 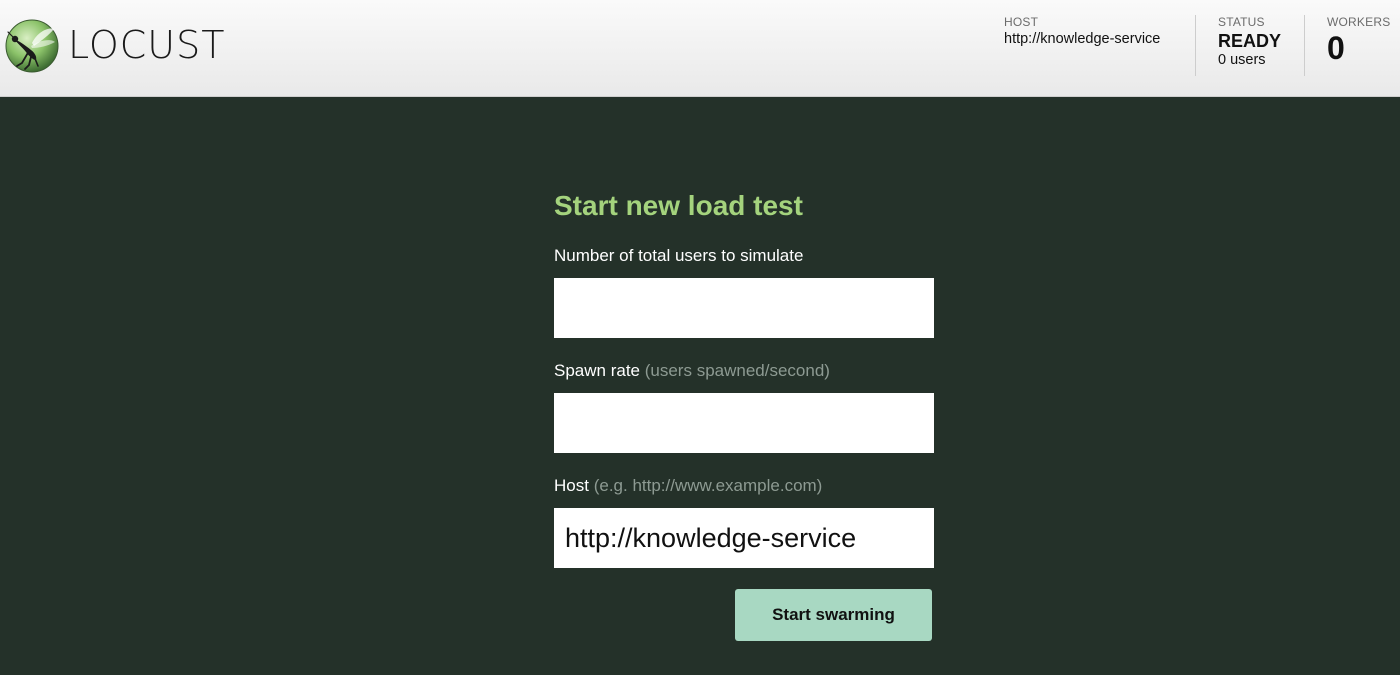 What do you see at coordinates (744, 423) in the screenshot?
I see `spawn-rate-input` at bounding box center [744, 423].